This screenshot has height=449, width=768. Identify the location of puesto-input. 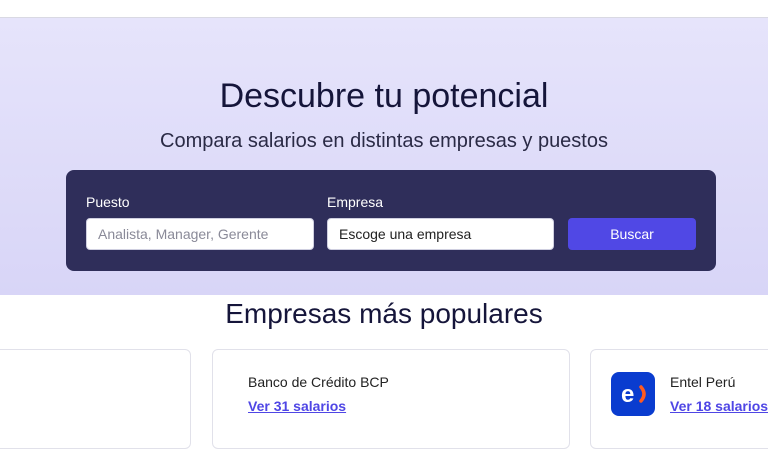
(200, 234).